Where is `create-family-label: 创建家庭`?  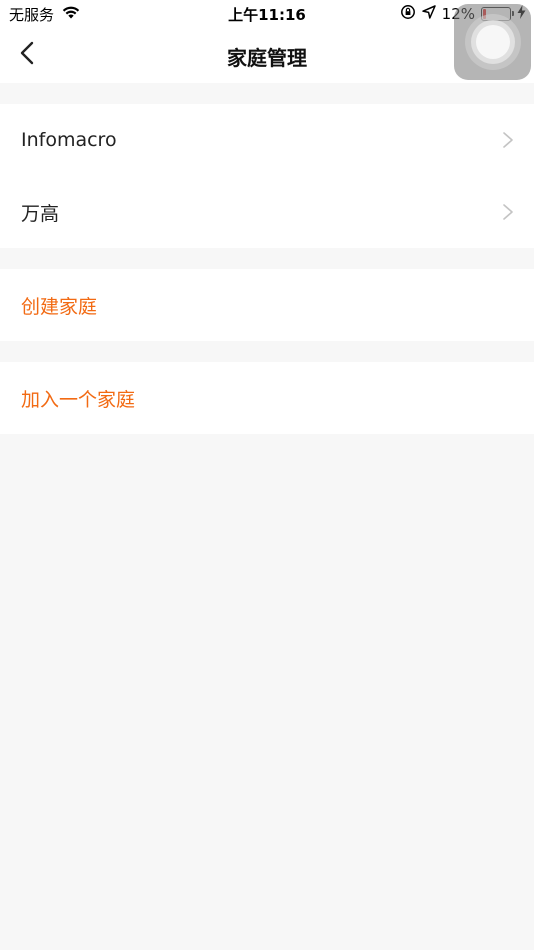 create-family-label: 创建家庭 is located at coordinates (59, 306).